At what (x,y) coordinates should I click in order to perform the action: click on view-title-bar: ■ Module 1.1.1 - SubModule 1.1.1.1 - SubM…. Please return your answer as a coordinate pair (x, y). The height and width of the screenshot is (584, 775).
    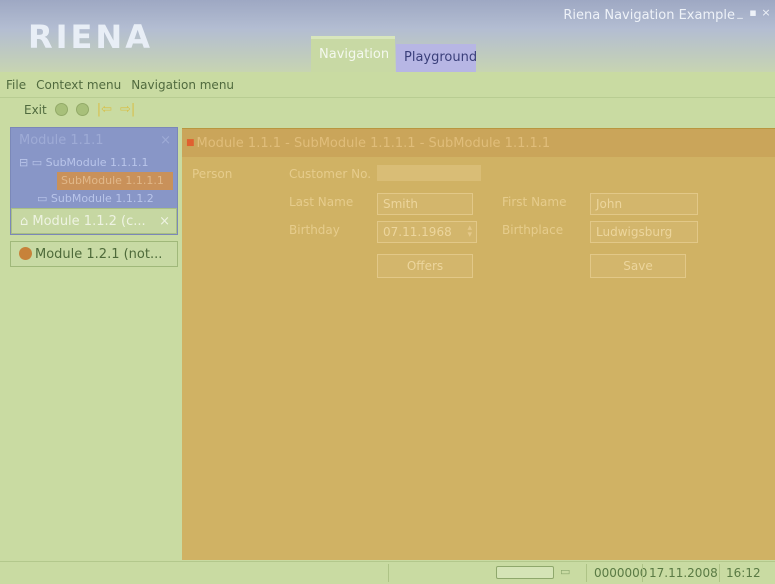
    Looking at the image, I should click on (478, 143).